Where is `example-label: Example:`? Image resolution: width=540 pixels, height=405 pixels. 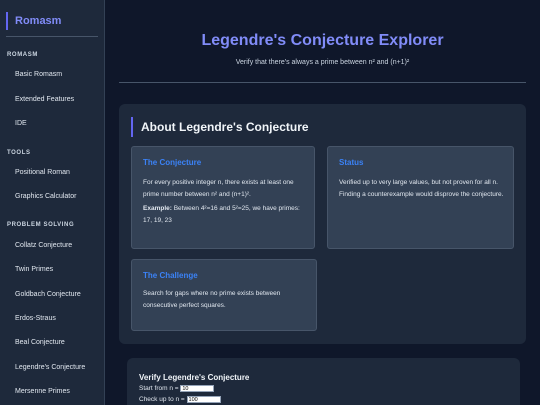 example-label: Example: is located at coordinates (157, 208).